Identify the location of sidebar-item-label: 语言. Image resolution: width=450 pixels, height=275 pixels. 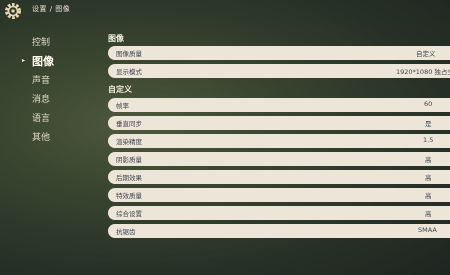
(41, 119).